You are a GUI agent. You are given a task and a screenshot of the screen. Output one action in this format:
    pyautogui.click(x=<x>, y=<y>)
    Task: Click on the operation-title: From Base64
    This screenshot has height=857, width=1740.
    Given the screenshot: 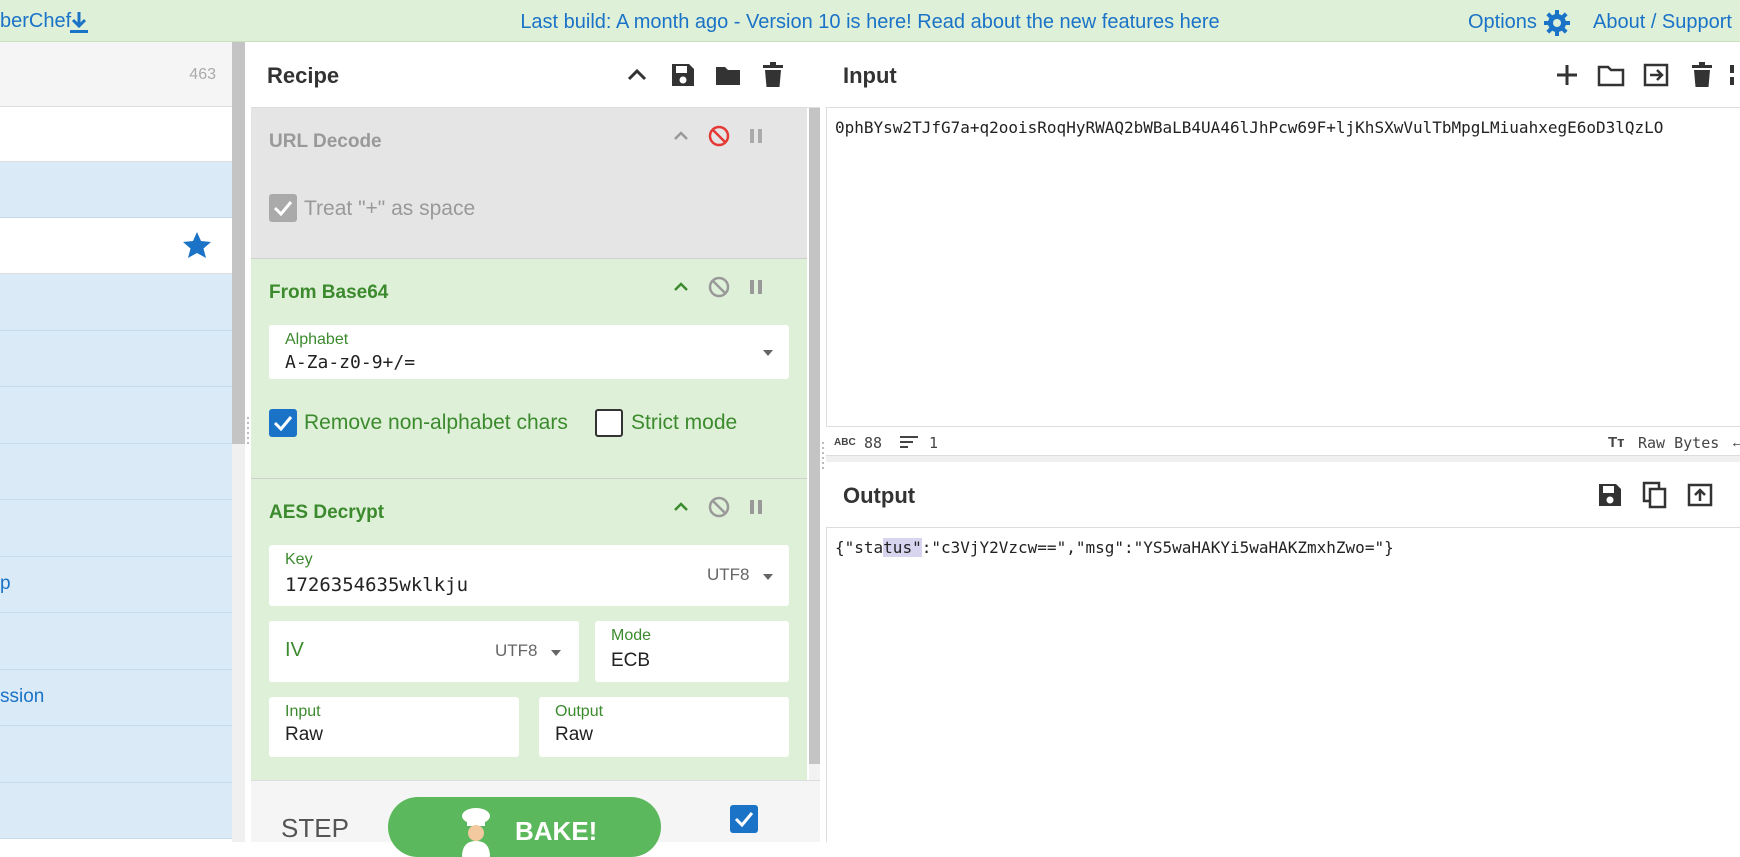 What is the action you would take?
    pyautogui.click(x=329, y=292)
    